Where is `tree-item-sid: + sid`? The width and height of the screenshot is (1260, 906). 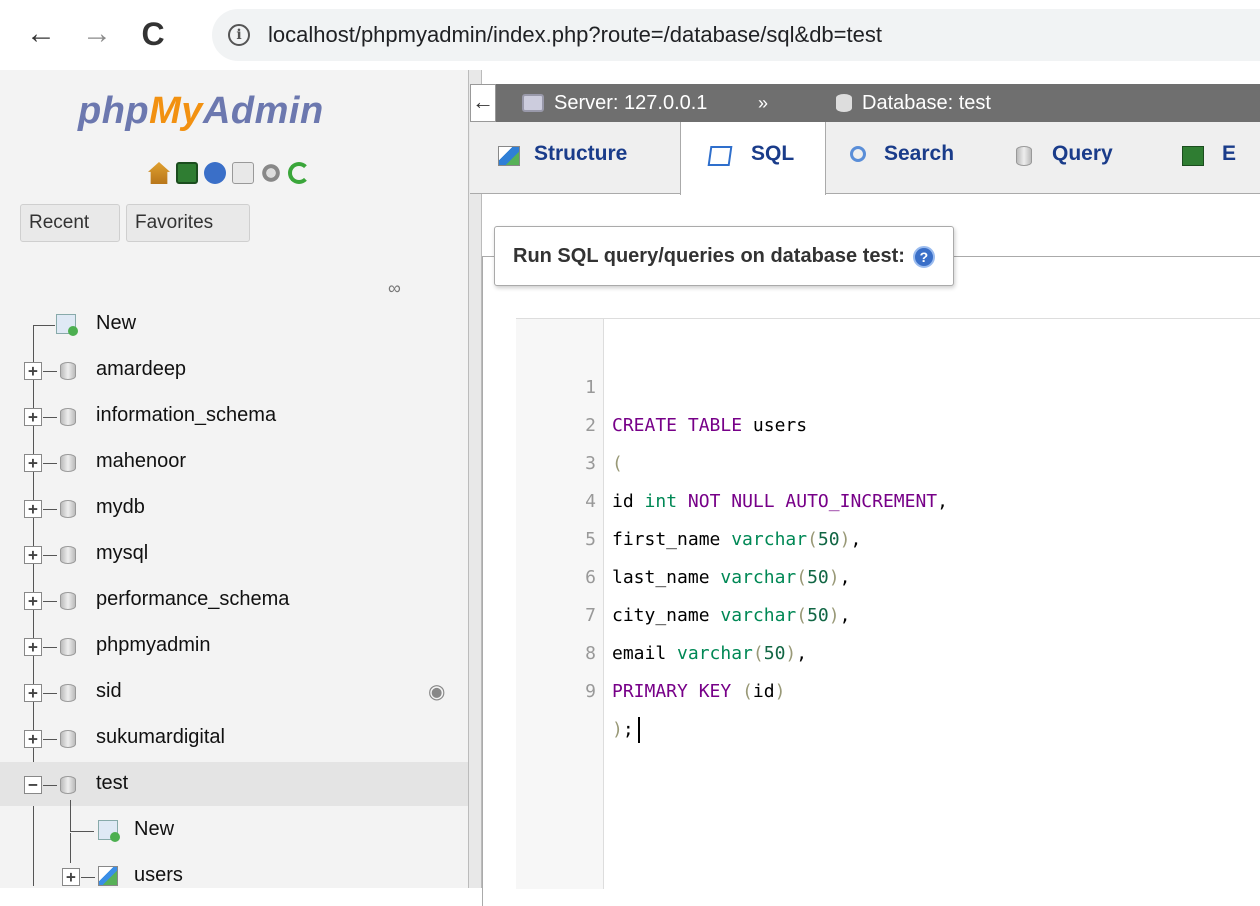
tree-item-sid: + sid is located at coordinates (234, 692).